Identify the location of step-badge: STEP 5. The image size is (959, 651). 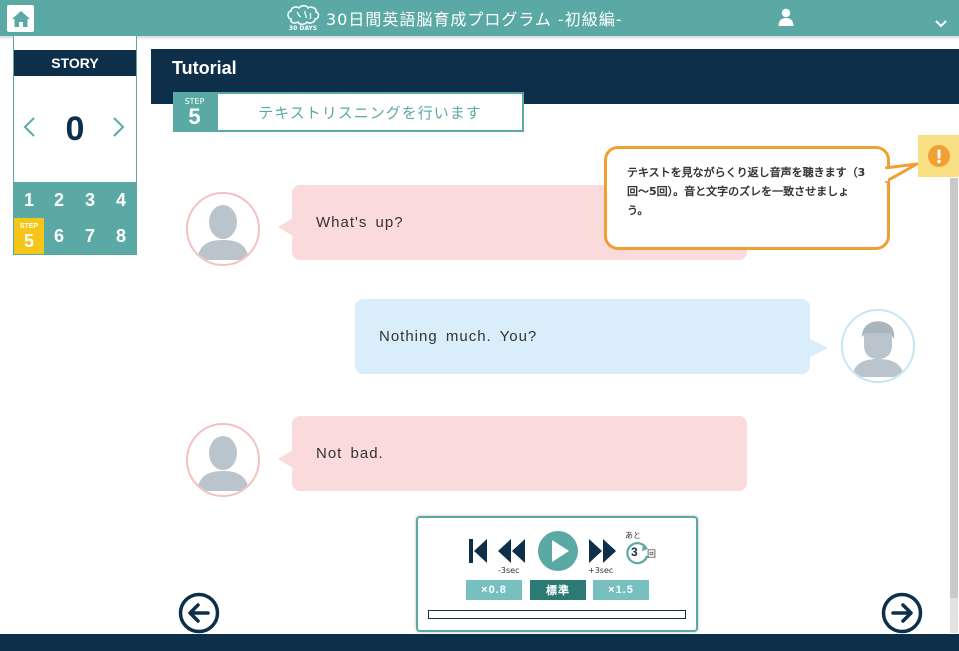
(194, 112).